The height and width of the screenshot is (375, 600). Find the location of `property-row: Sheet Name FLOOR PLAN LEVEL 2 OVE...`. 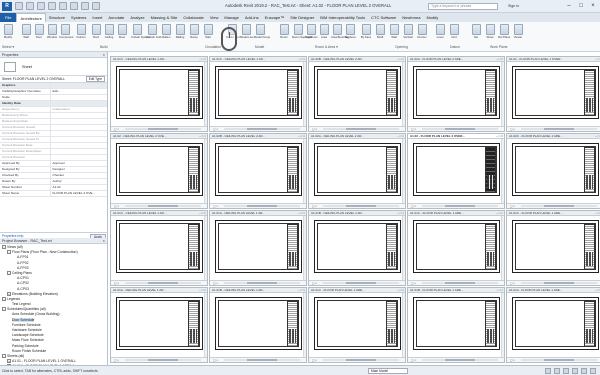

property-row: Sheet Name FLOOR PLAN LEVEL 2 OVE... is located at coordinates (53, 193).